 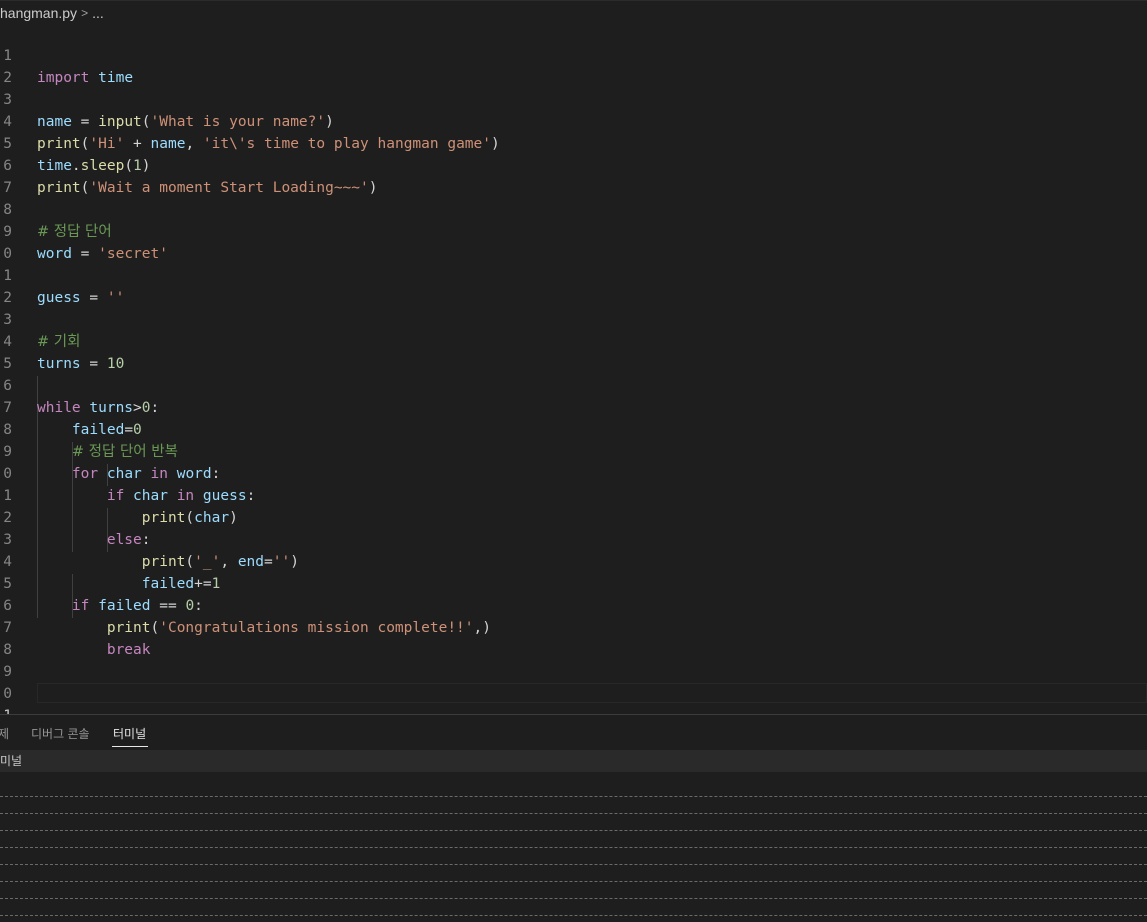 What do you see at coordinates (573, 142) in the screenshot?
I see `code-line: 5 time.sleep(1)` at bounding box center [573, 142].